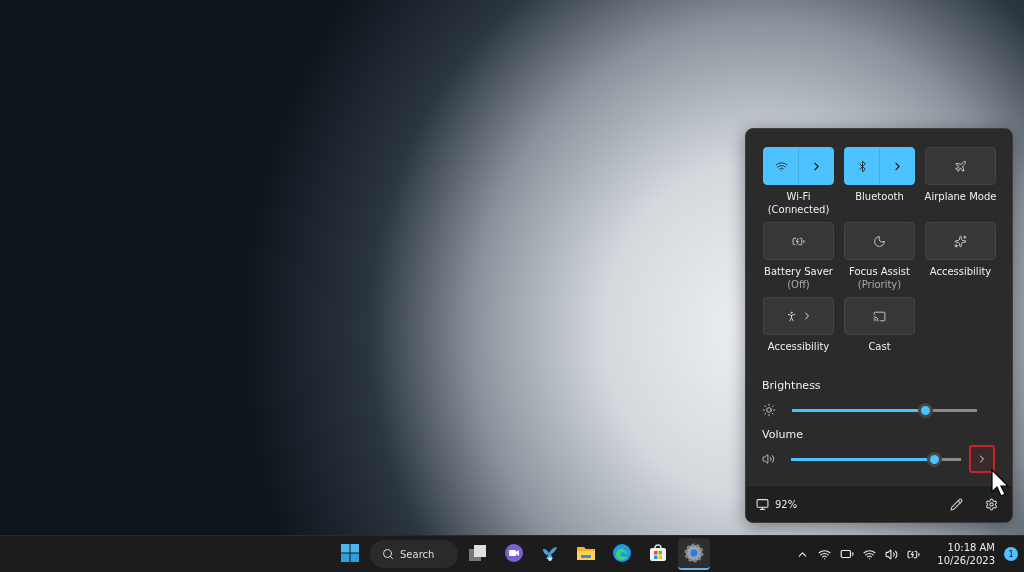 This screenshot has width=1024, height=572. Describe the element at coordinates (514, 553) in the screenshot. I see `video-chat-icon` at that location.